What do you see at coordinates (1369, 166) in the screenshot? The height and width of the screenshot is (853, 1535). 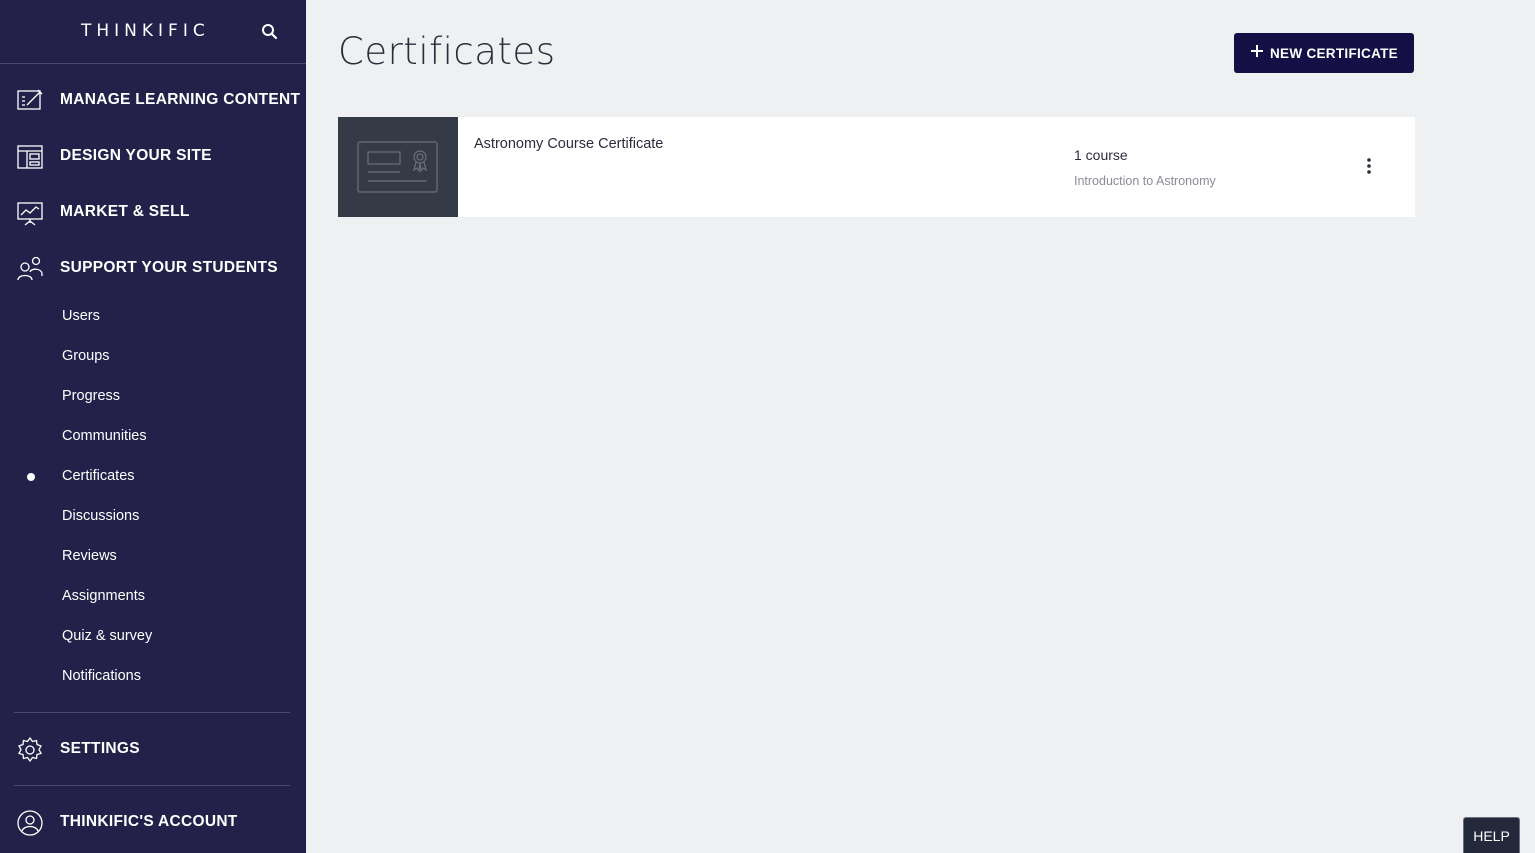 I see `more-vertical-icon` at bounding box center [1369, 166].